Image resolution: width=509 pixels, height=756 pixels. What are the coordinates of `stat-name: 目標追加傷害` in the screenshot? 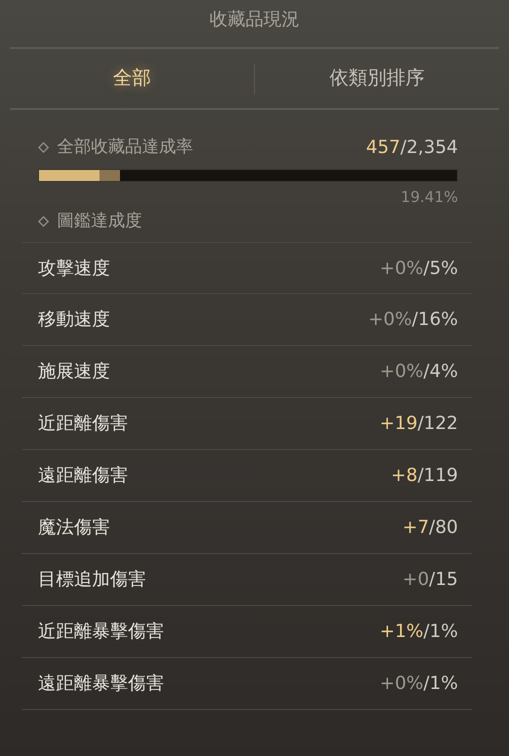 It's located at (92, 580).